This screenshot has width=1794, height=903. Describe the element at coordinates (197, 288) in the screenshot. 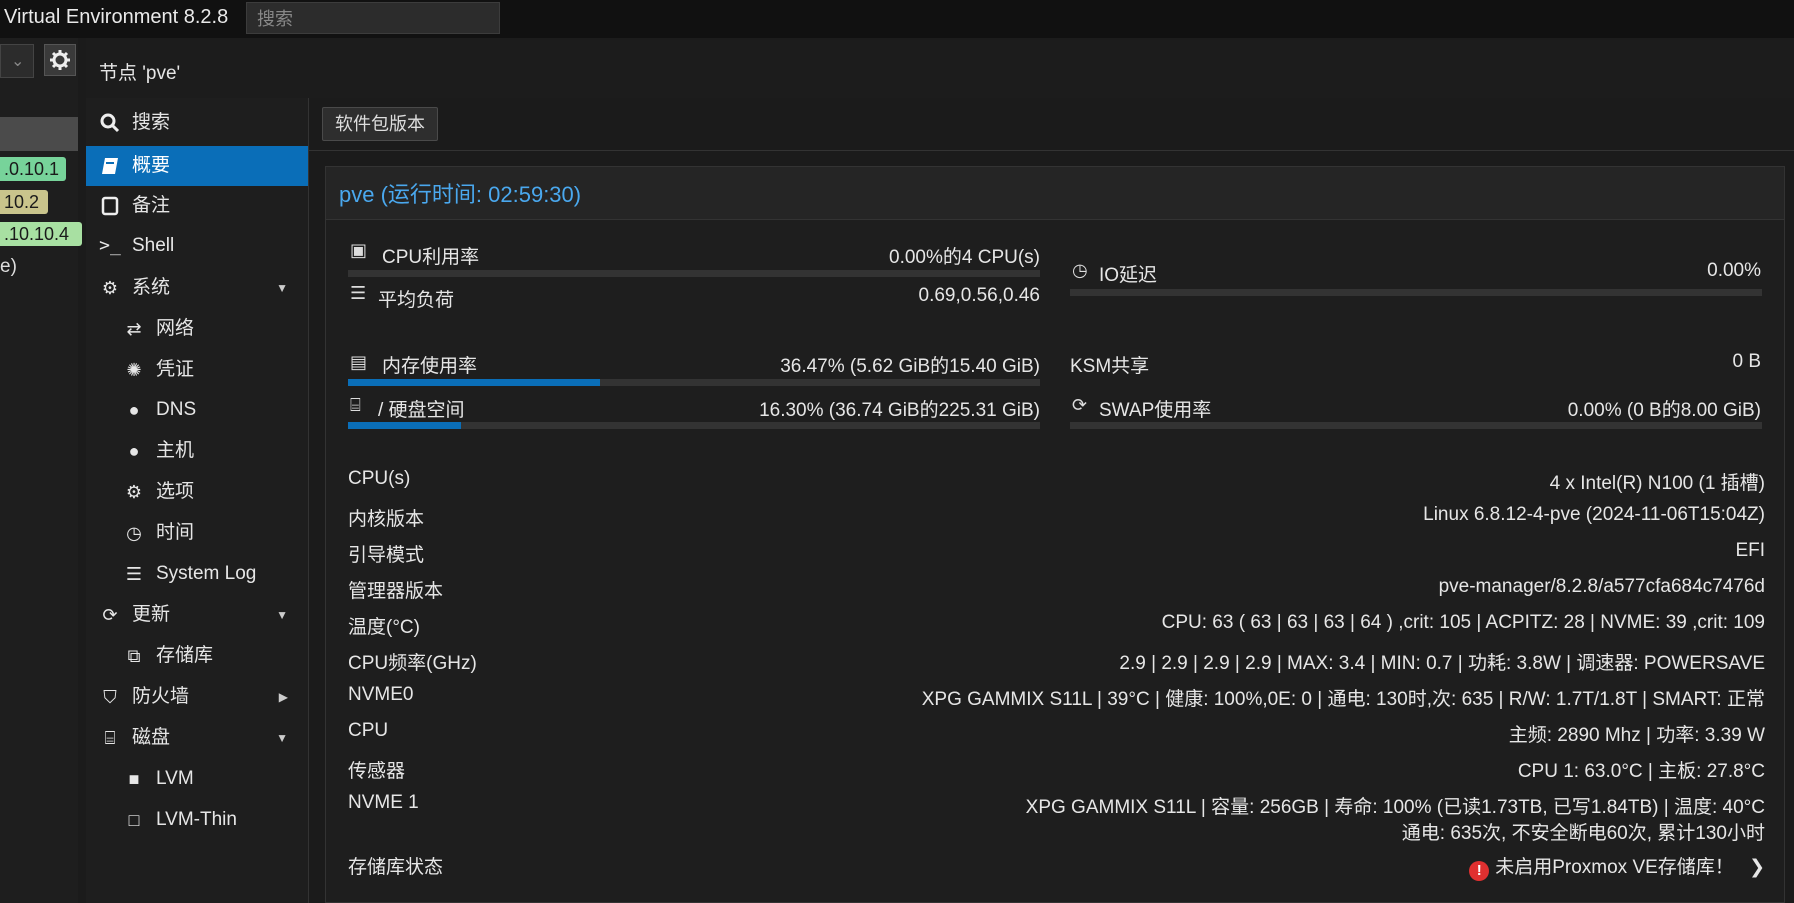

I see `nav-item-system: ⚙ 系统 ▼` at that location.